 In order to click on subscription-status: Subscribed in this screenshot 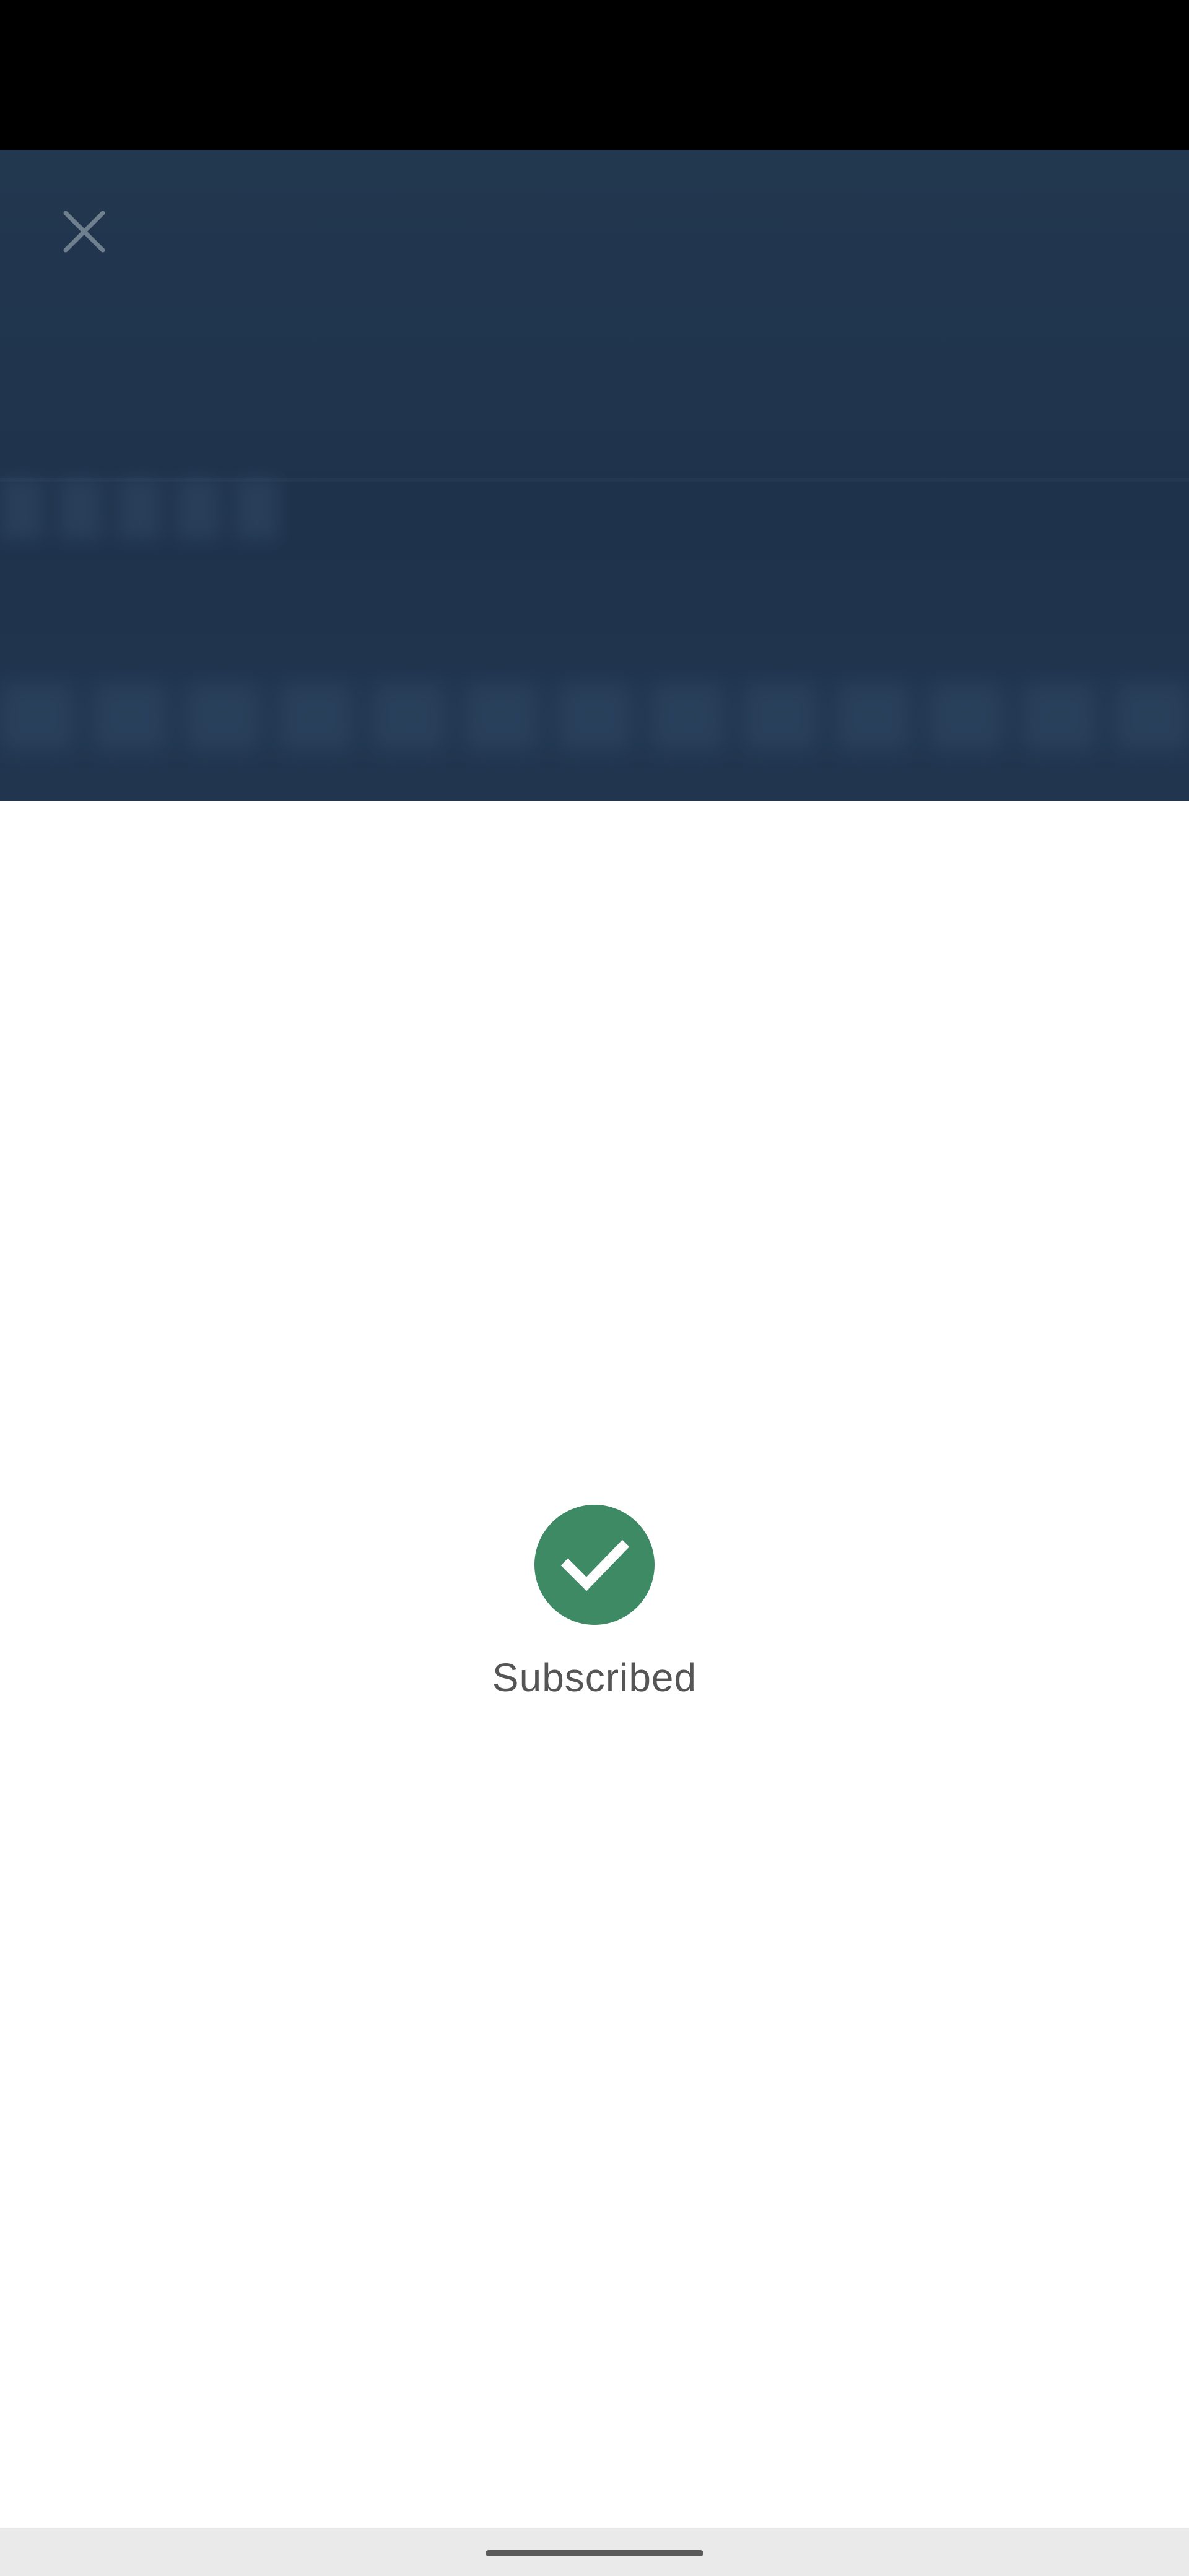, I will do `click(594, 1602)`.